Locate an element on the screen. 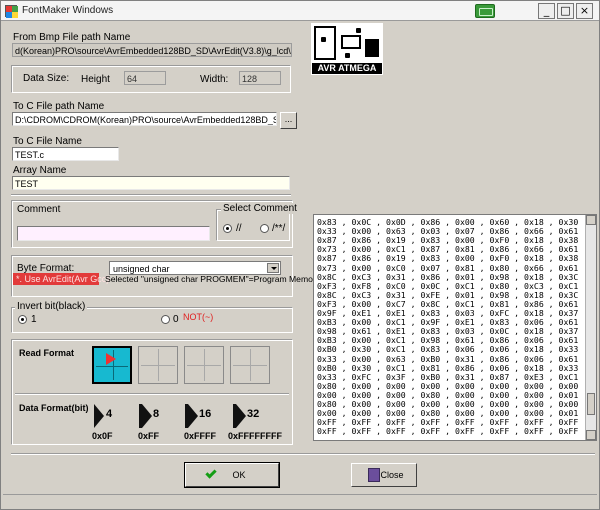 This screenshot has height=510, width=600. invert-one-radio is located at coordinates (22, 319).